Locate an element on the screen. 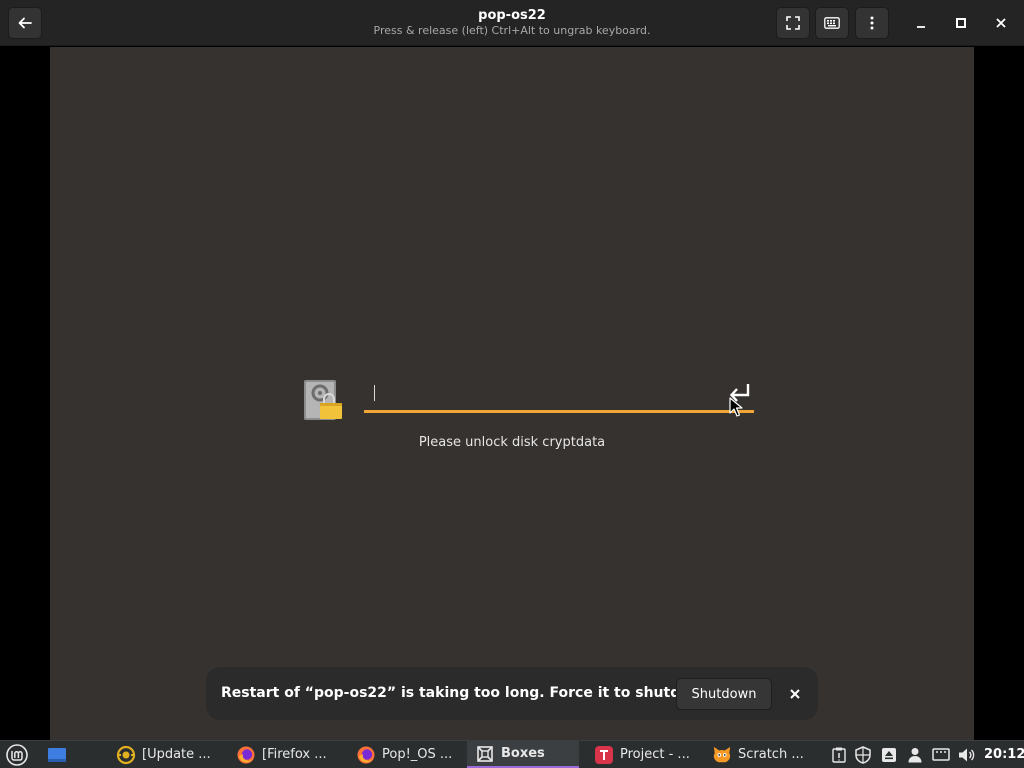  kebab-menu-icon is located at coordinates (872, 23).